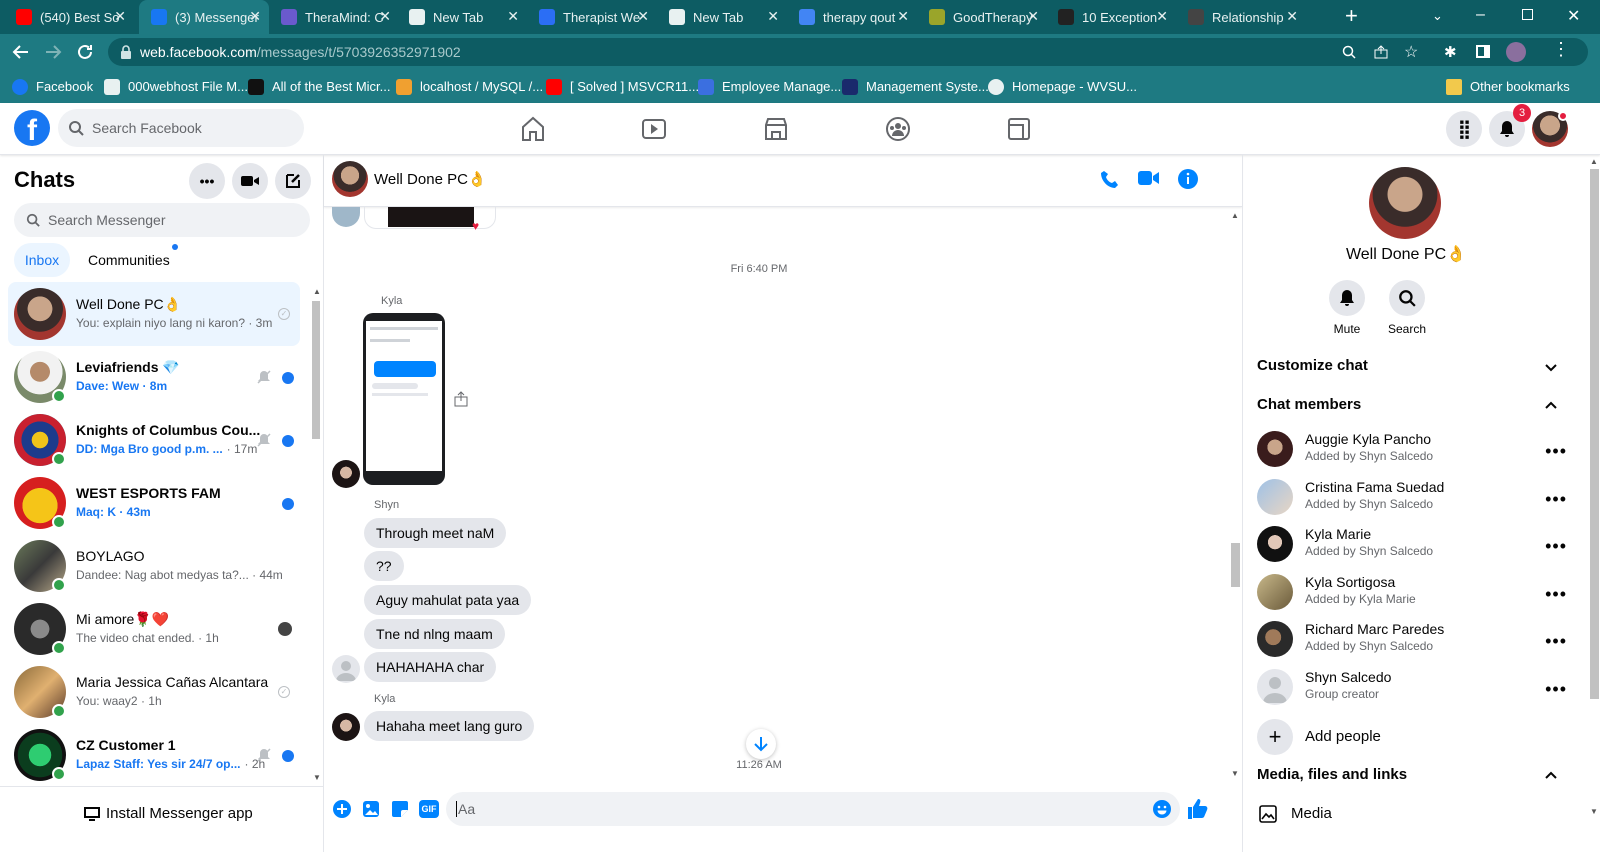 This screenshot has width=1600, height=852. What do you see at coordinates (1516, 52) in the screenshot?
I see `profile-avatar` at bounding box center [1516, 52].